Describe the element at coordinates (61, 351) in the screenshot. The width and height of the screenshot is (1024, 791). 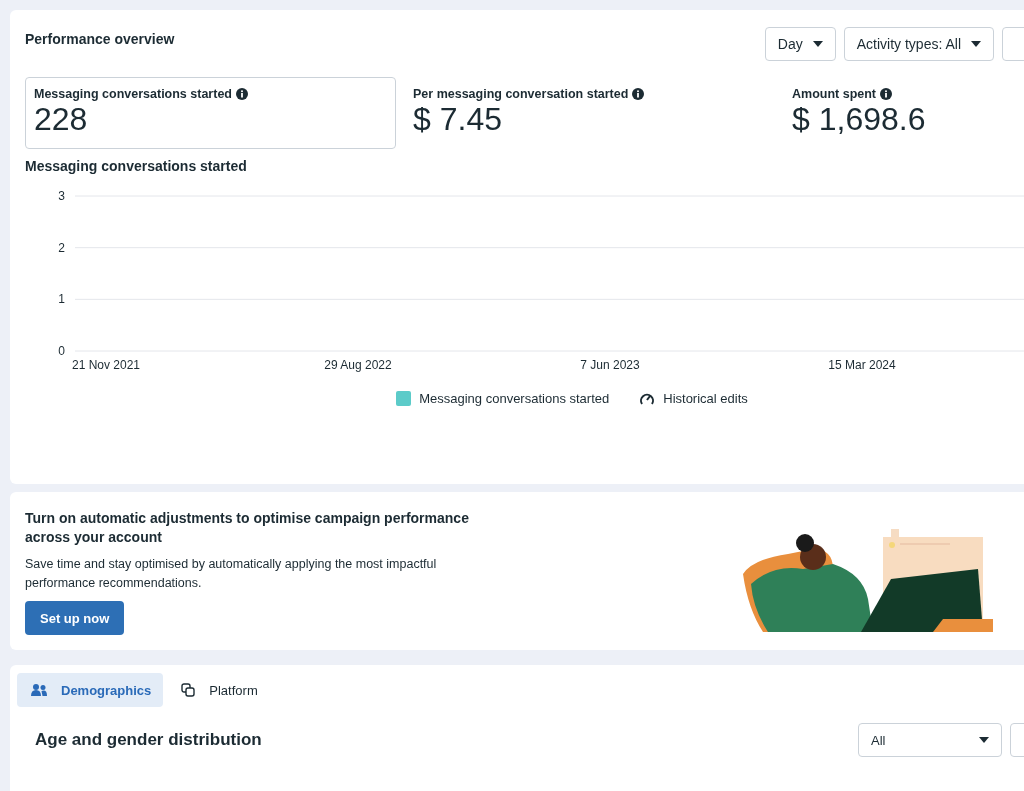
I see `y-tick-label: 0` at that location.